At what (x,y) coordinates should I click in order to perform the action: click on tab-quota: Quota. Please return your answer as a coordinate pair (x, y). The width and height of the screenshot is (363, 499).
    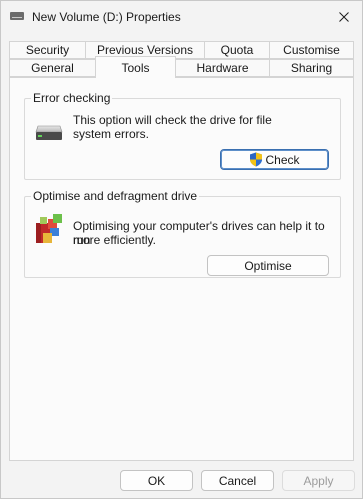
    Looking at the image, I should click on (237, 50).